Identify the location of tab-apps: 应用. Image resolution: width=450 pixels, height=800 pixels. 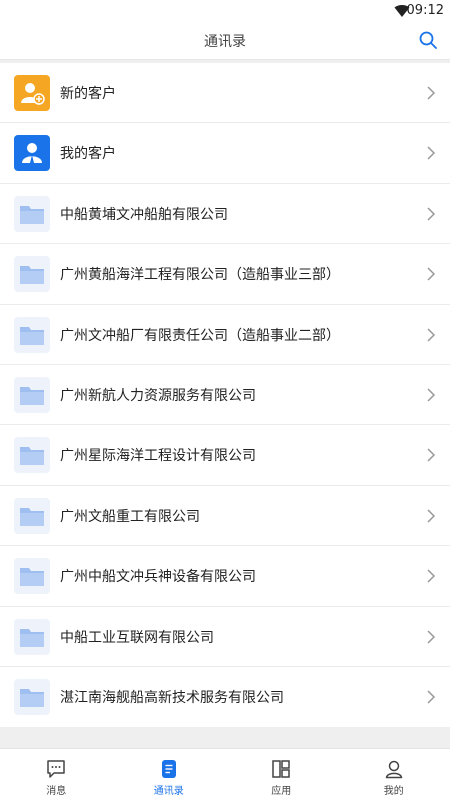
(281, 774).